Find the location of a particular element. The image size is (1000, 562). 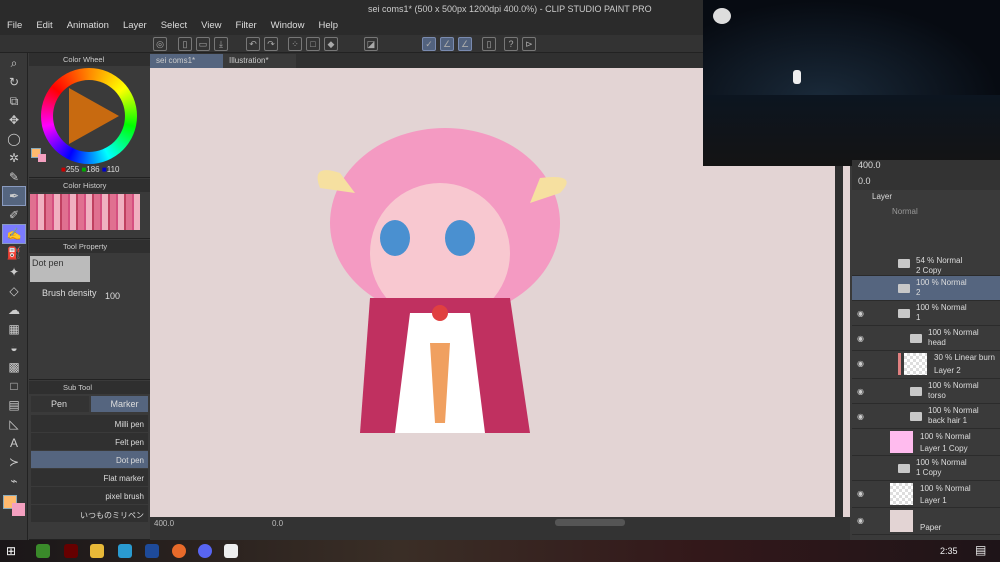

decoration-icon: ✦ is located at coordinates (14, 272).